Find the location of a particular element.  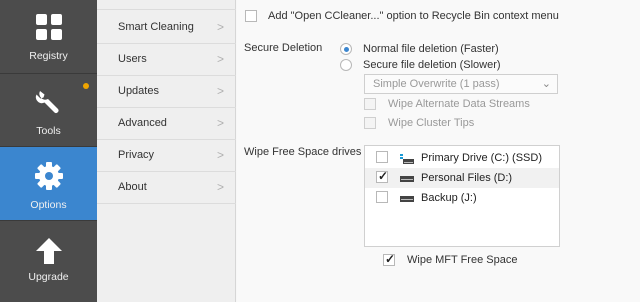

wipe-ads-label: Wipe Alternate Data Streams is located at coordinates (459, 104).